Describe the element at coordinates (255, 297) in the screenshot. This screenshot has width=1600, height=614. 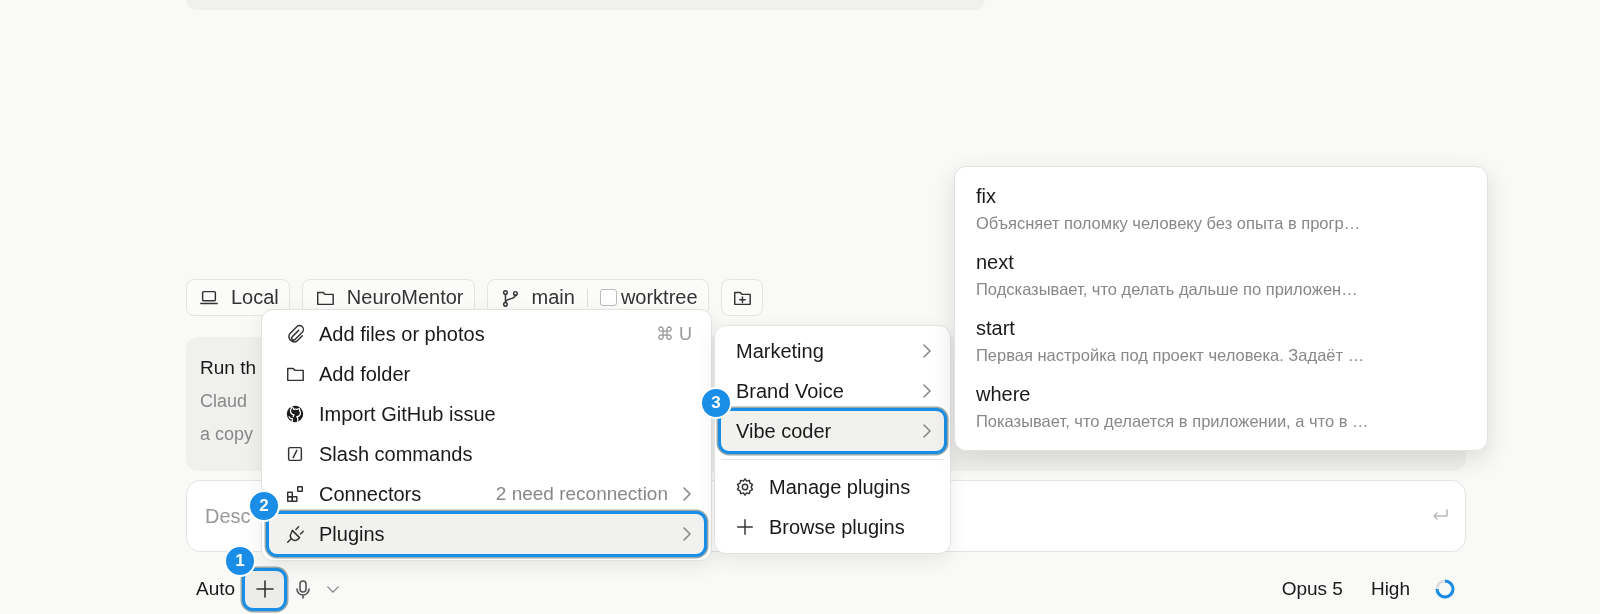
I see `chip-label: Local` at that location.